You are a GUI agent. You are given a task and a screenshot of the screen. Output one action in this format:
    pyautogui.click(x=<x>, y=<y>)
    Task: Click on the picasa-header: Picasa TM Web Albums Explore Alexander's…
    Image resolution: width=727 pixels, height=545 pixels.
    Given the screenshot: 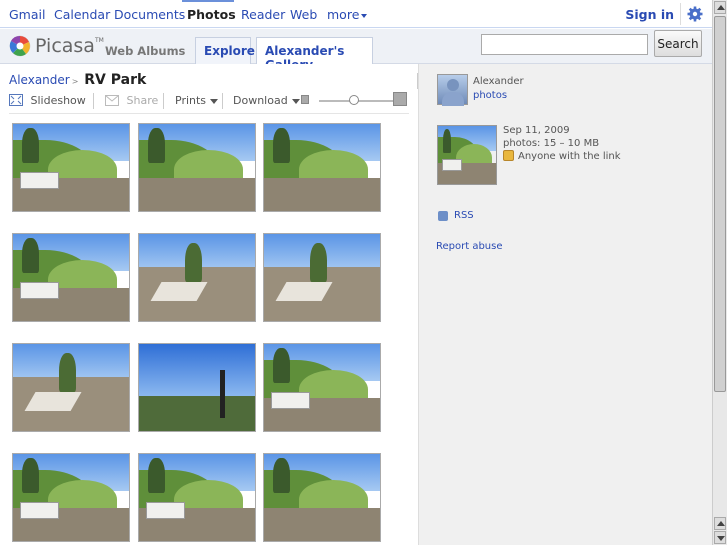 What is the action you would take?
    pyautogui.click(x=356, y=50)
    